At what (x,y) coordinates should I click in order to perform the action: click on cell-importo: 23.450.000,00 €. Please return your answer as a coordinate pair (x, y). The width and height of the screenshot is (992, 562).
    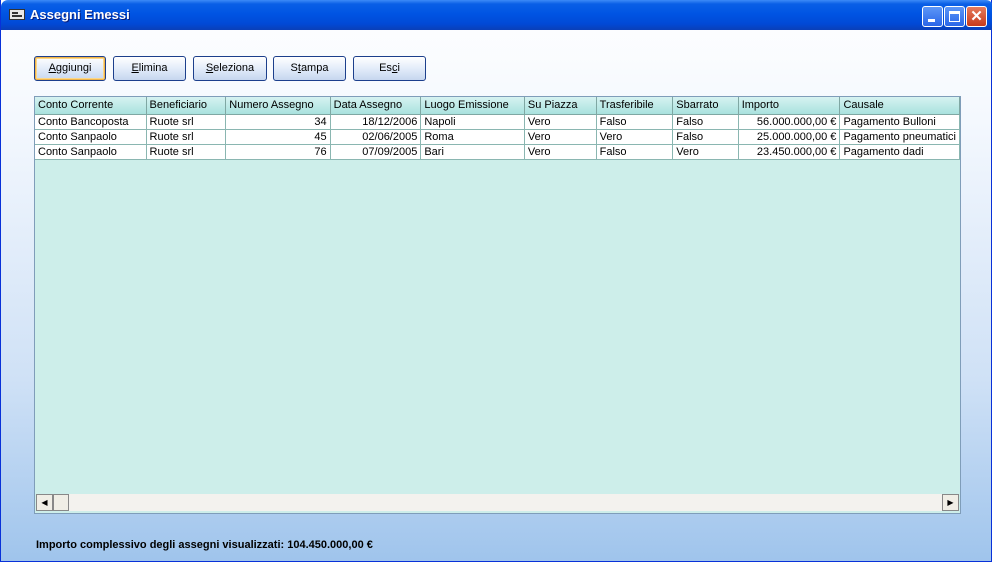
    Looking at the image, I should click on (789, 152).